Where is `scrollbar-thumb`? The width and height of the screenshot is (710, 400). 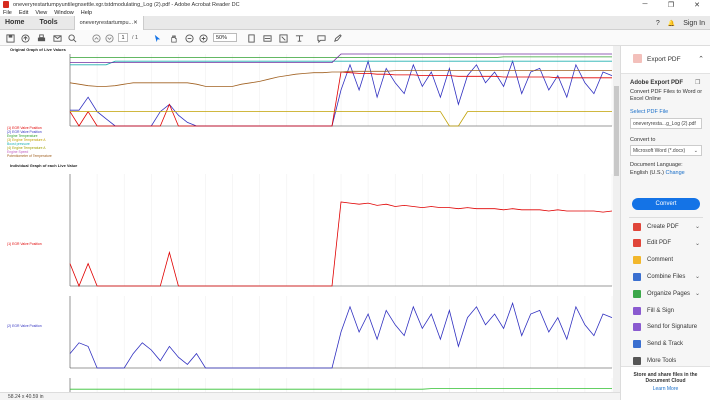 scrollbar-thumb is located at coordinates (616, 131).